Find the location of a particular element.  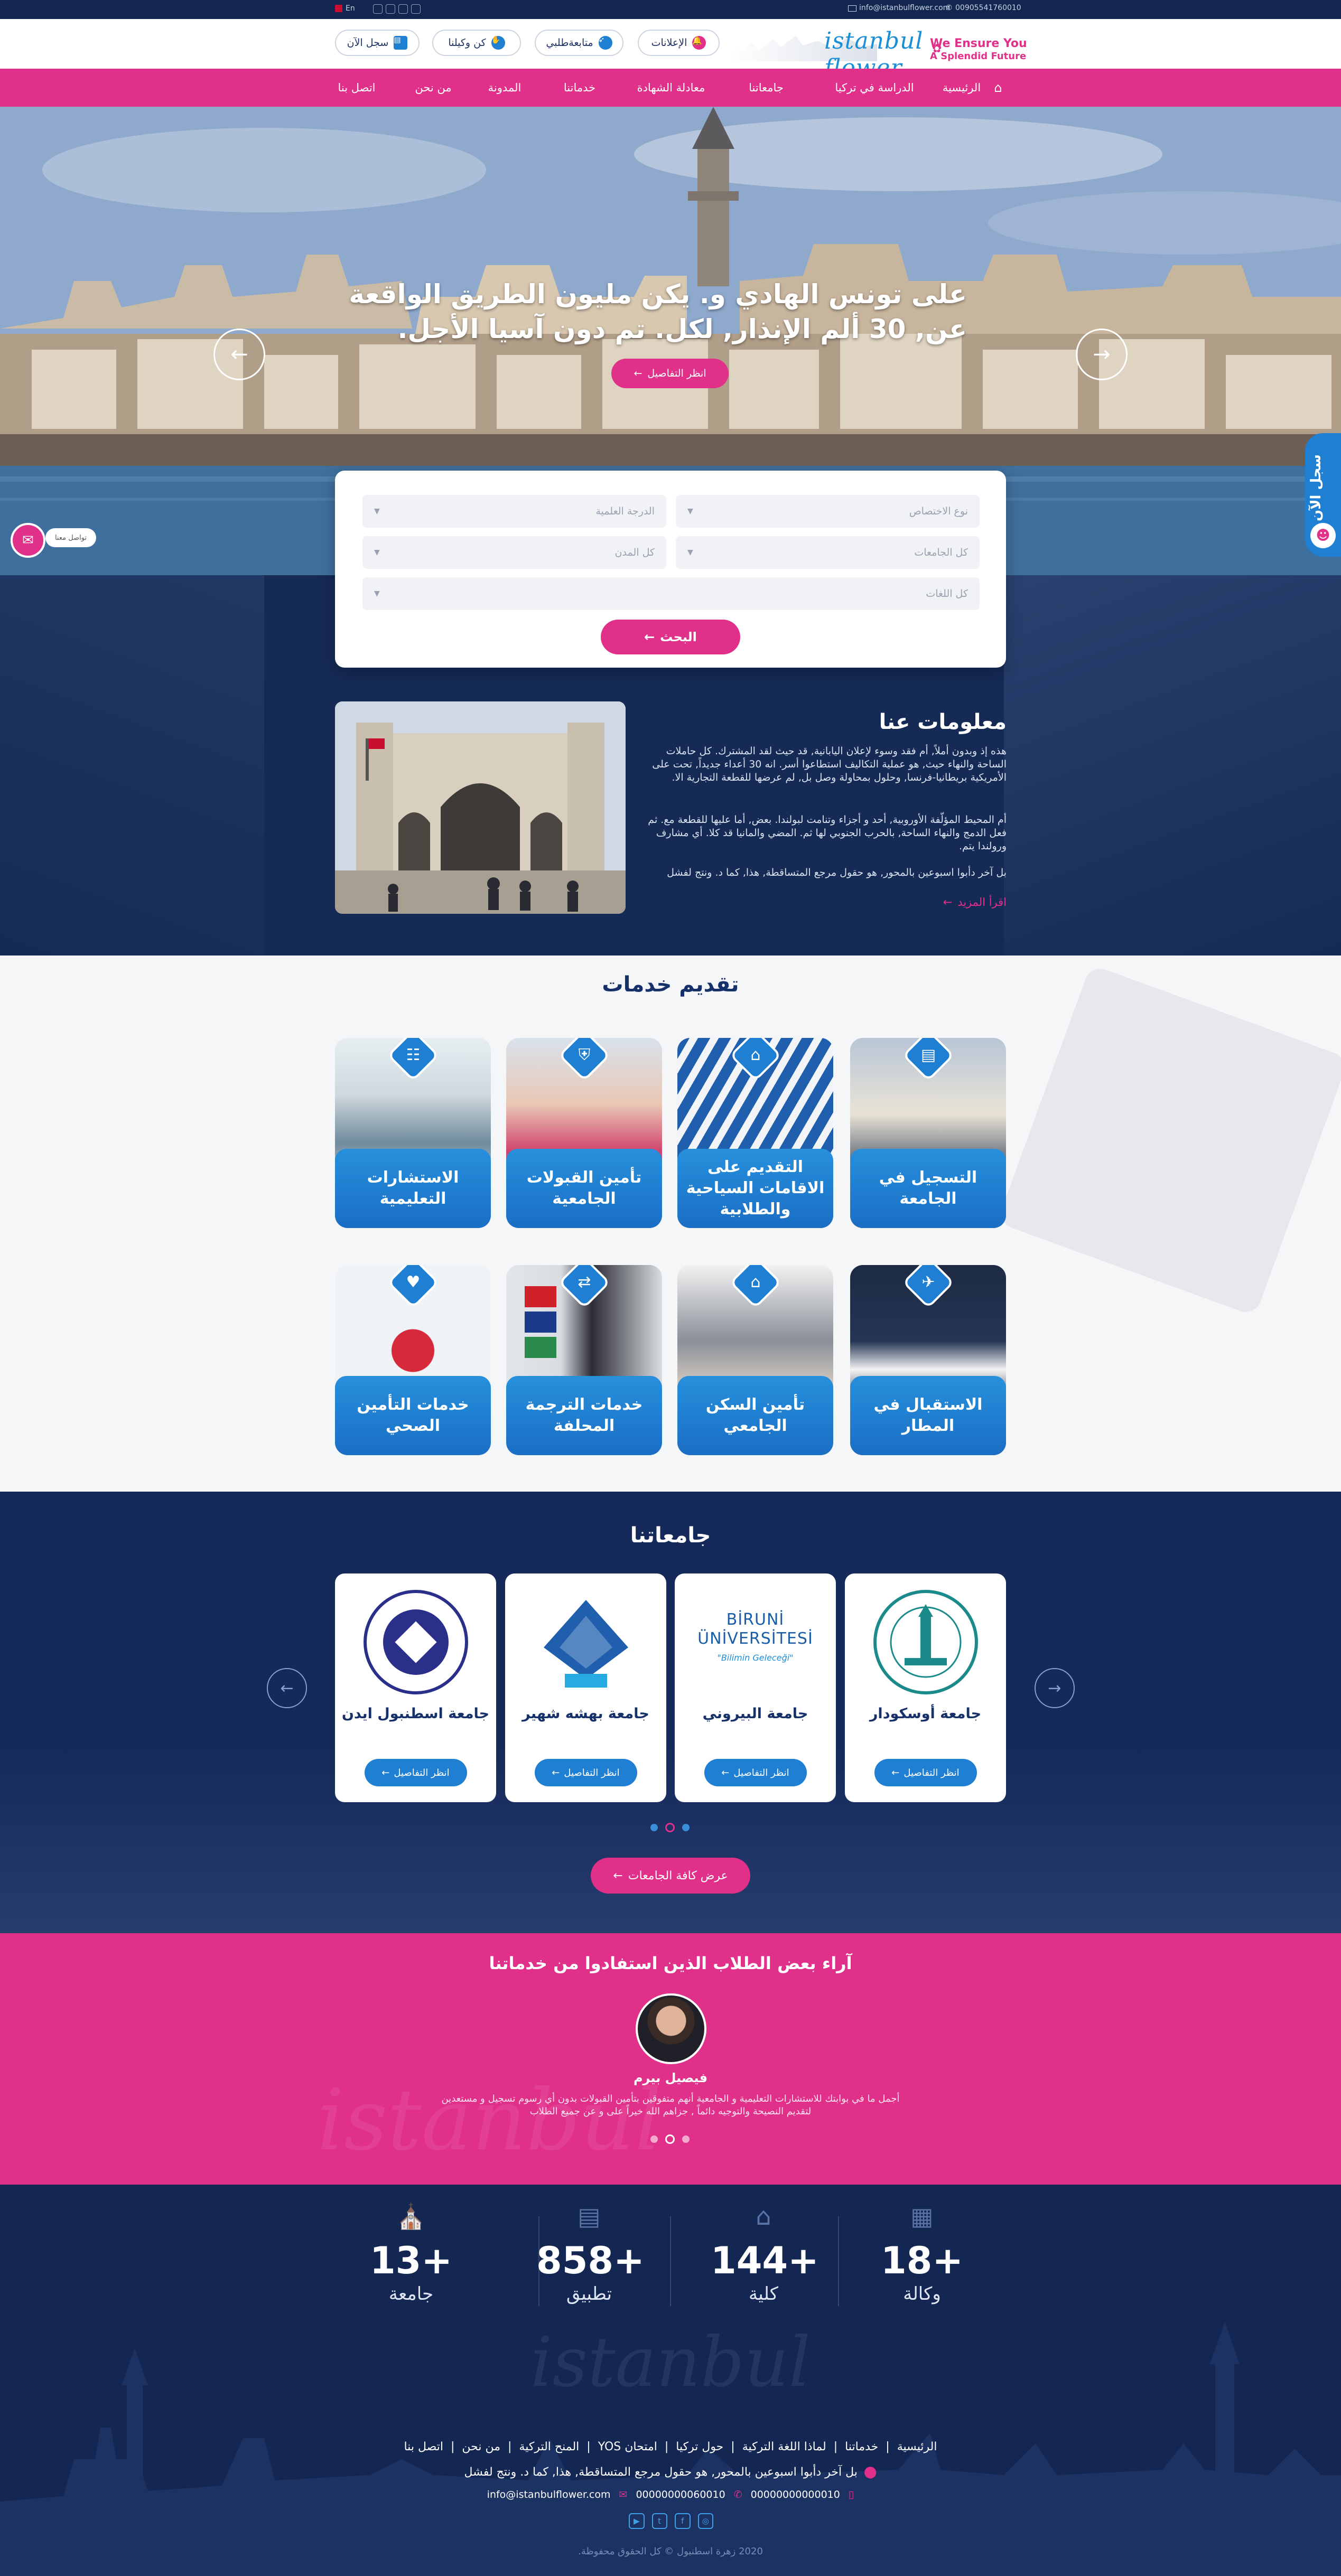

youtube-icon: ▶ is located at coordinates (637, 2521).